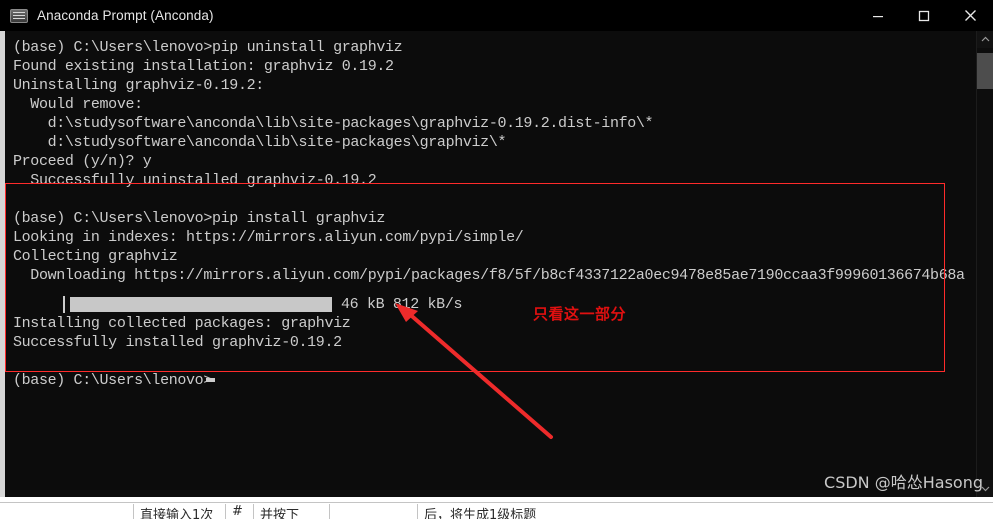 The width and height of the screenshot is (993, 519). Describe the element at coordinates (19, 16) in the screenshot. I see `console-icon` at that location.